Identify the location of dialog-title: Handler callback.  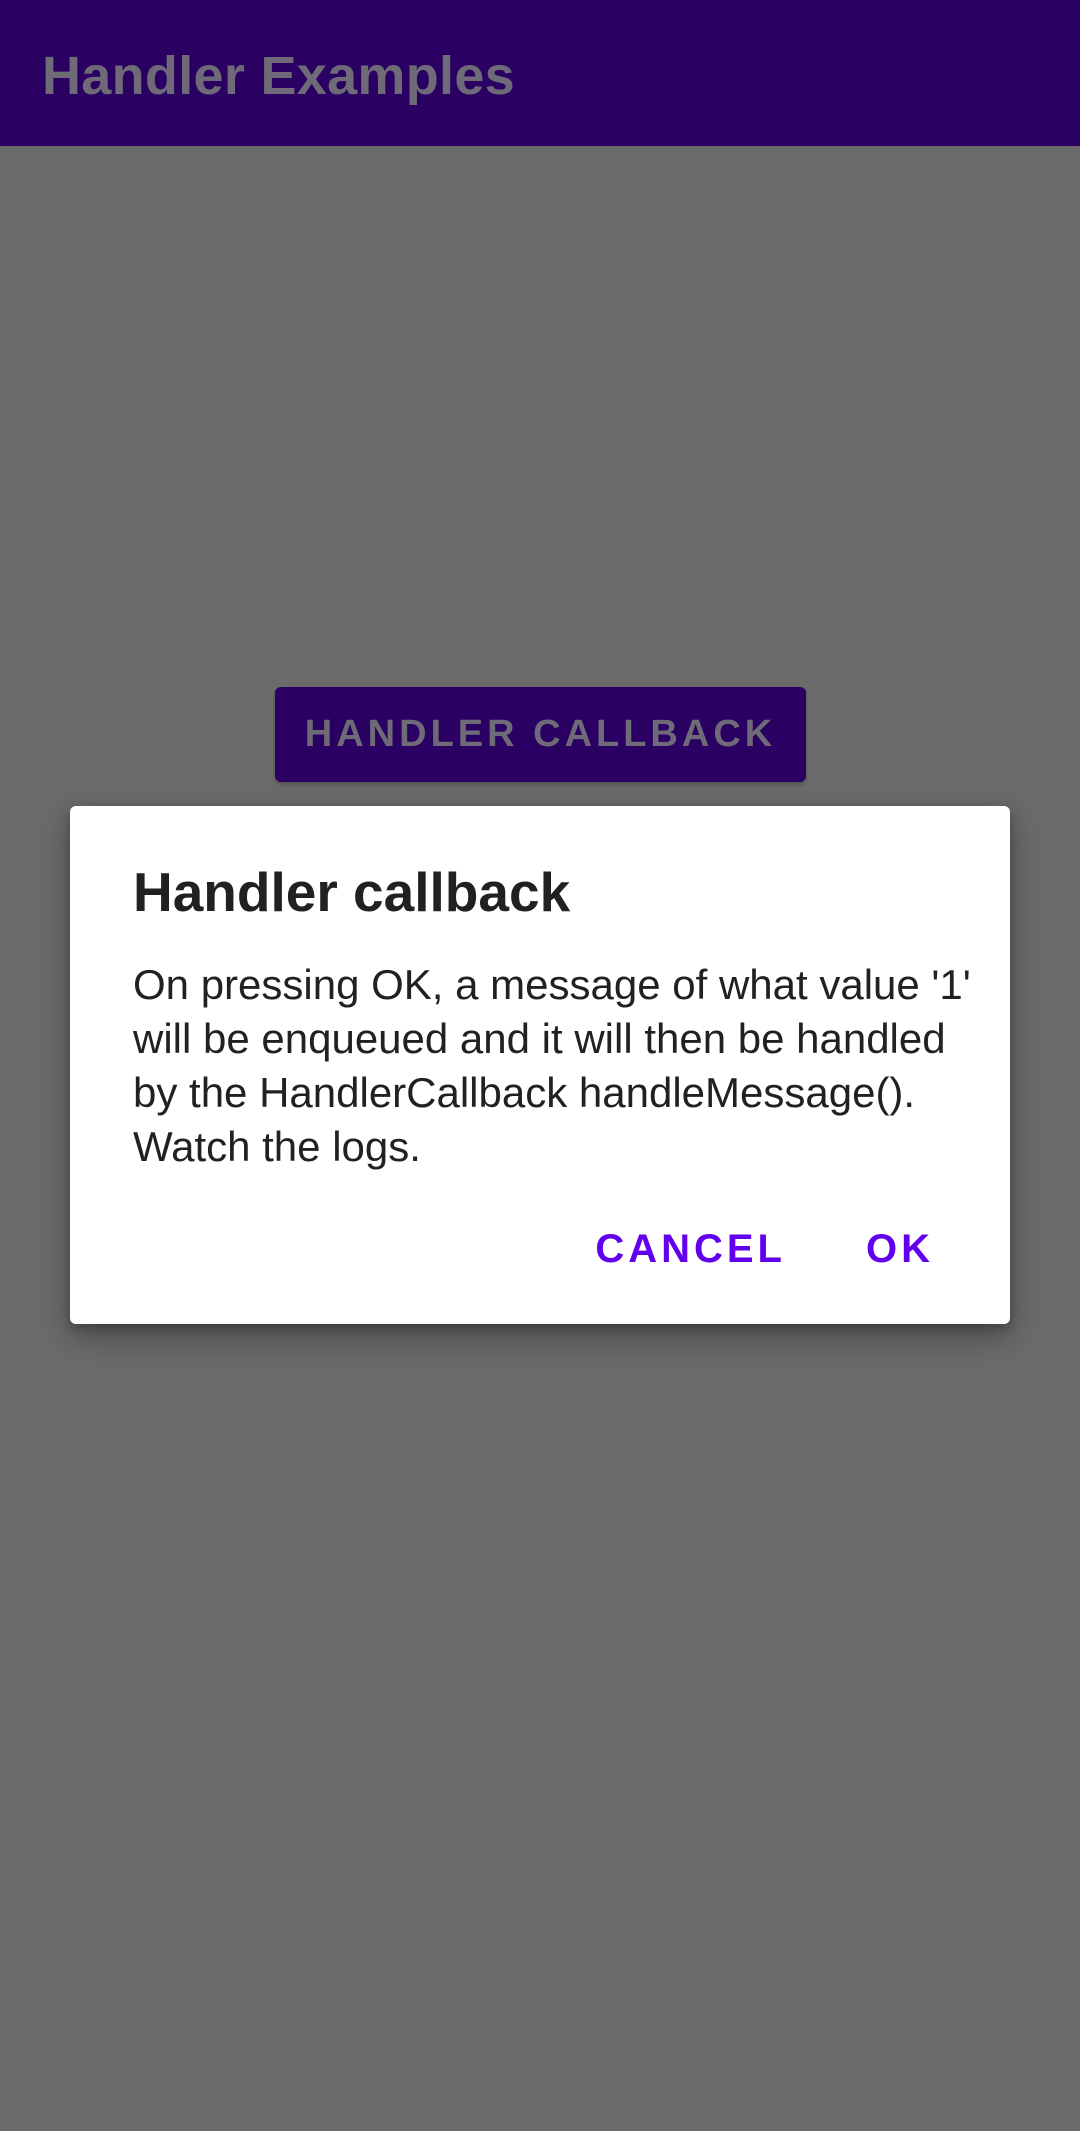
(352, 892).